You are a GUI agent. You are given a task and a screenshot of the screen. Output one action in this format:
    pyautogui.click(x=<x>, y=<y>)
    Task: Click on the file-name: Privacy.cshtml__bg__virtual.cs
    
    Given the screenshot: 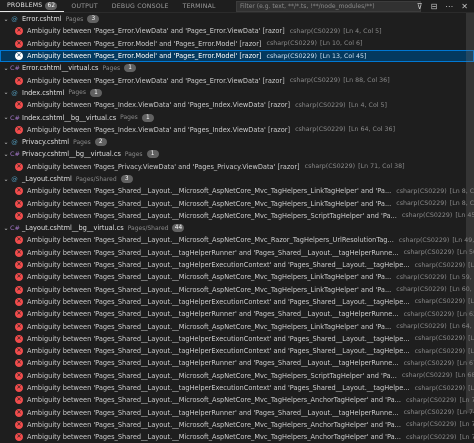 What is the action you would take?
    pyautogui.click(x=71, y=154)
    